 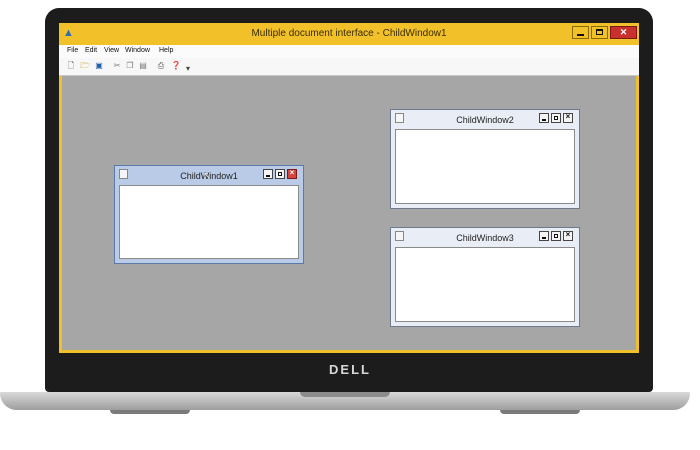 What do you see at coordinates (143, 66) in the screenshot?
I see `paste-icon: ▤` at bounding box center [143, 66].